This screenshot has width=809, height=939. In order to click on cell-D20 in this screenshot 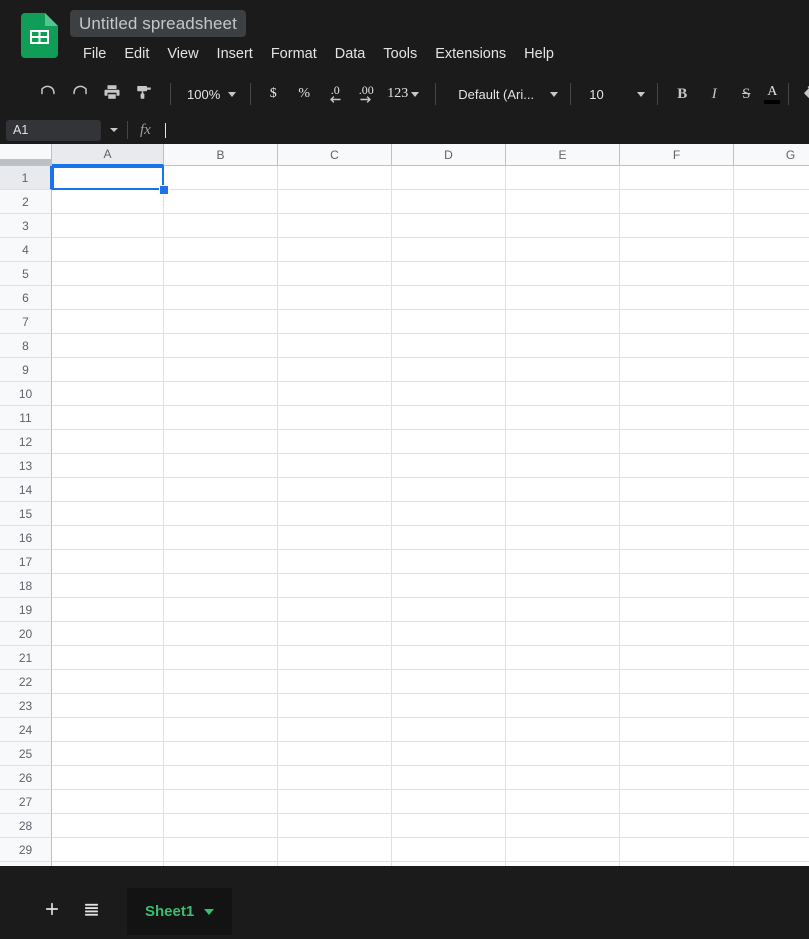, I will do `click(449, 634)`.